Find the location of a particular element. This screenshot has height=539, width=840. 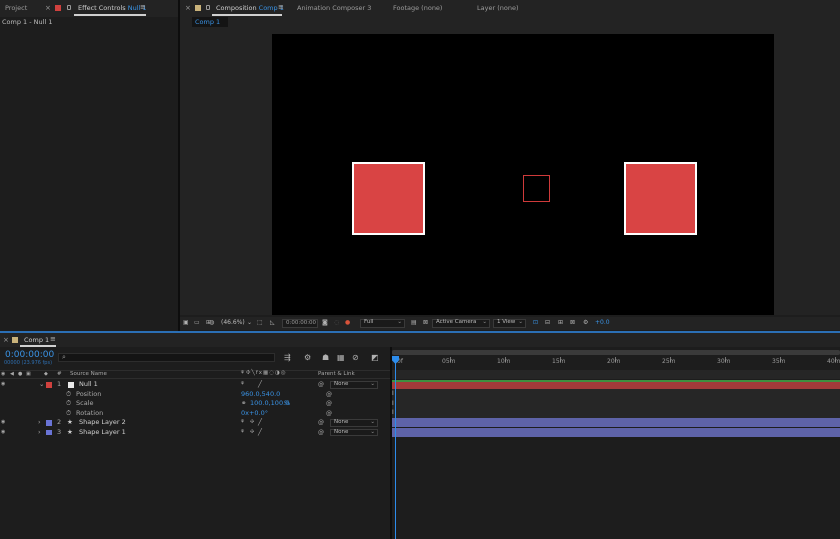

tab-footage: Footage (none) is located at coordinates (417, 8).